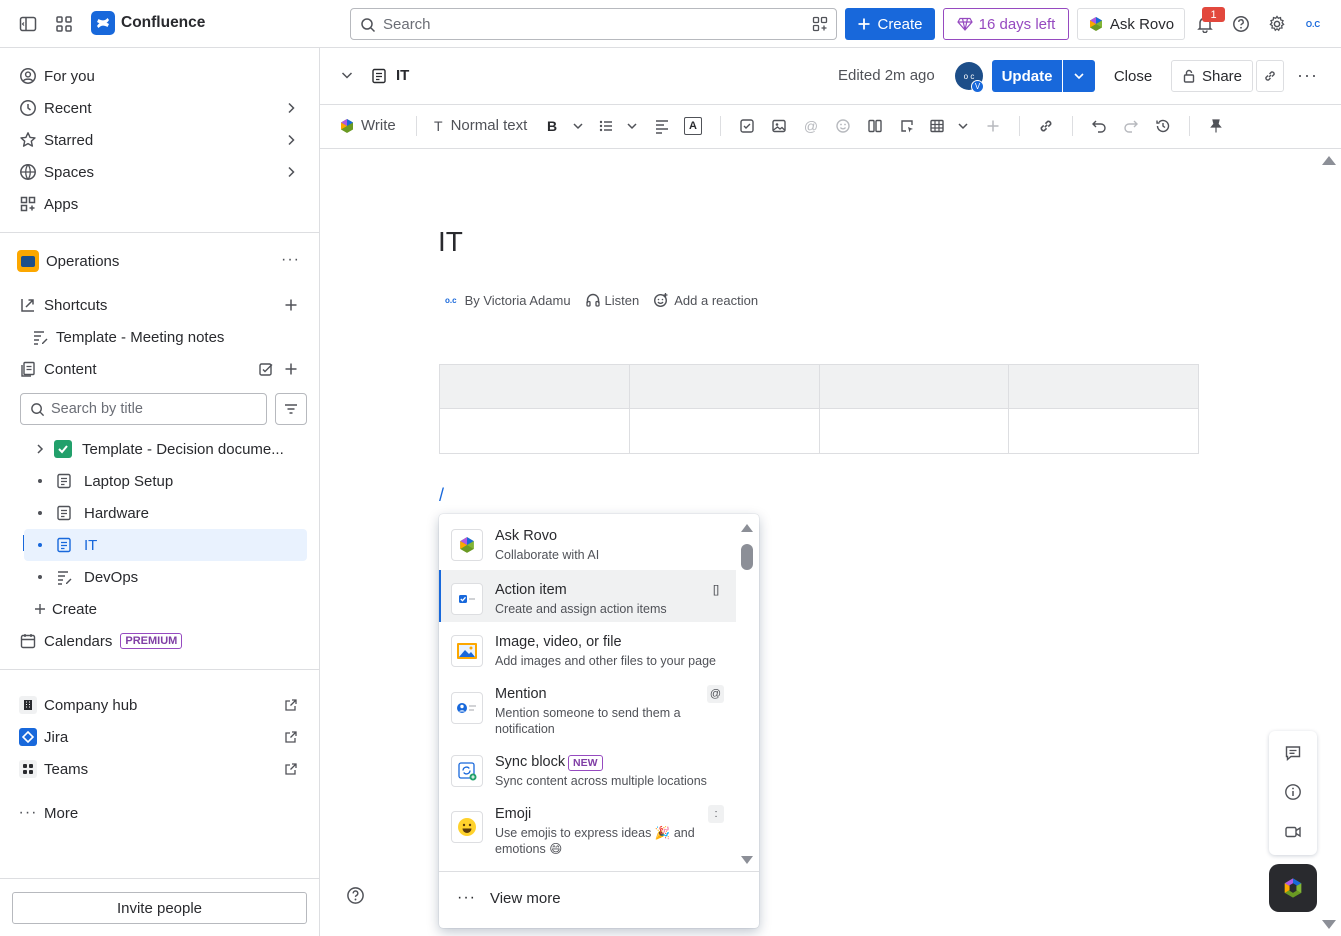 This screenshot has height=936, width=1341. I want to click on confluence-logo: Confluence, so click(148, 23).